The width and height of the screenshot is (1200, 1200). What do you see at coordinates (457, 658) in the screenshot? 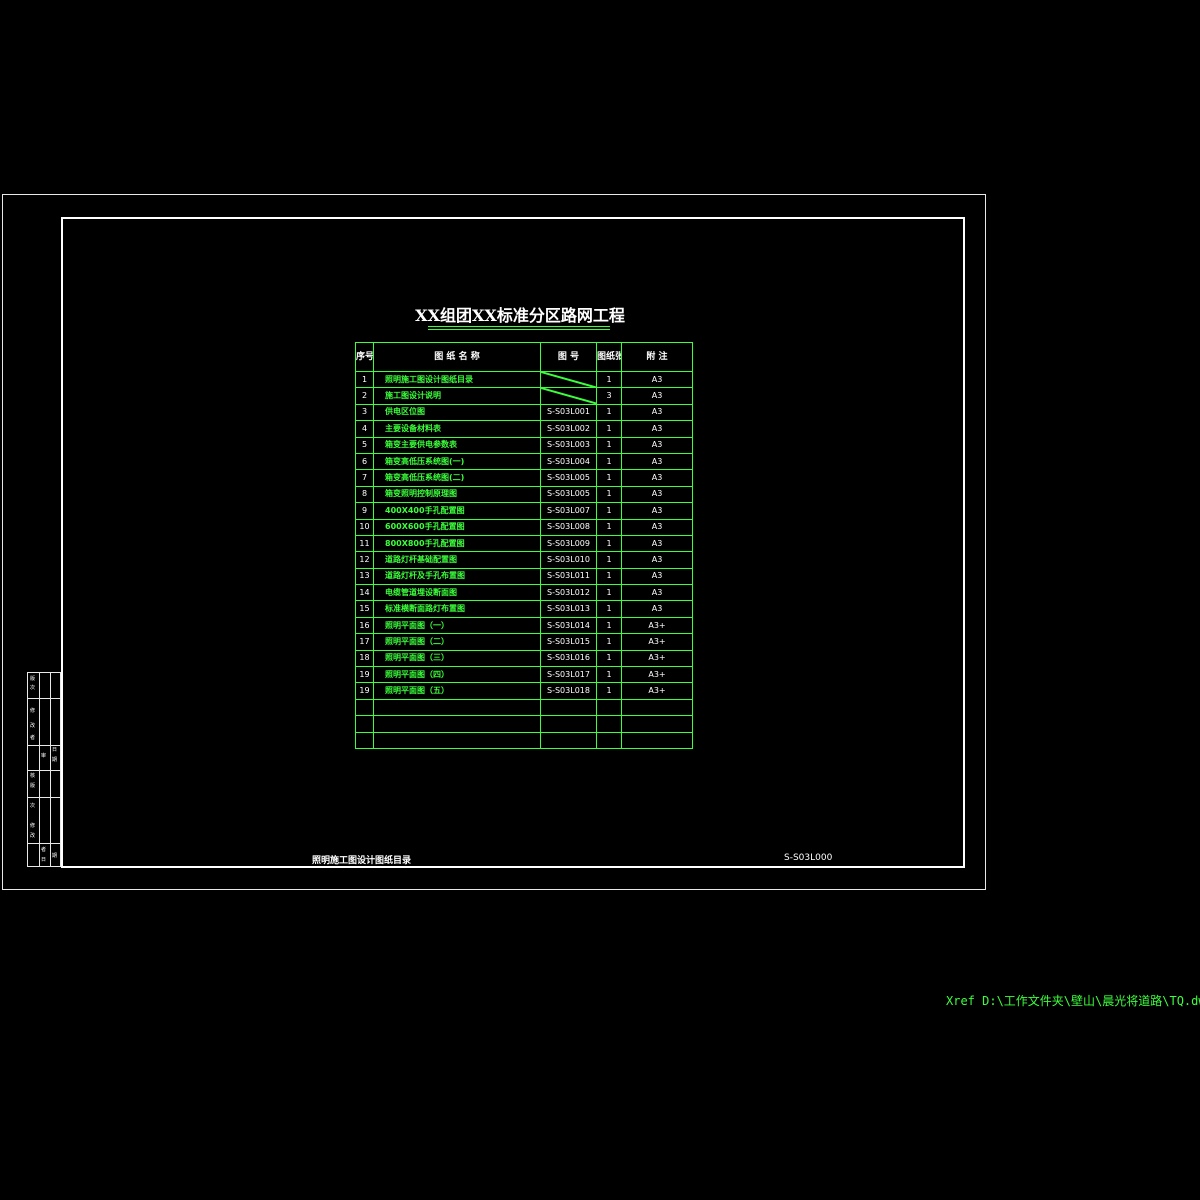
I see `row-name: 照明平面图（三）` at bounding box center [457, 658].